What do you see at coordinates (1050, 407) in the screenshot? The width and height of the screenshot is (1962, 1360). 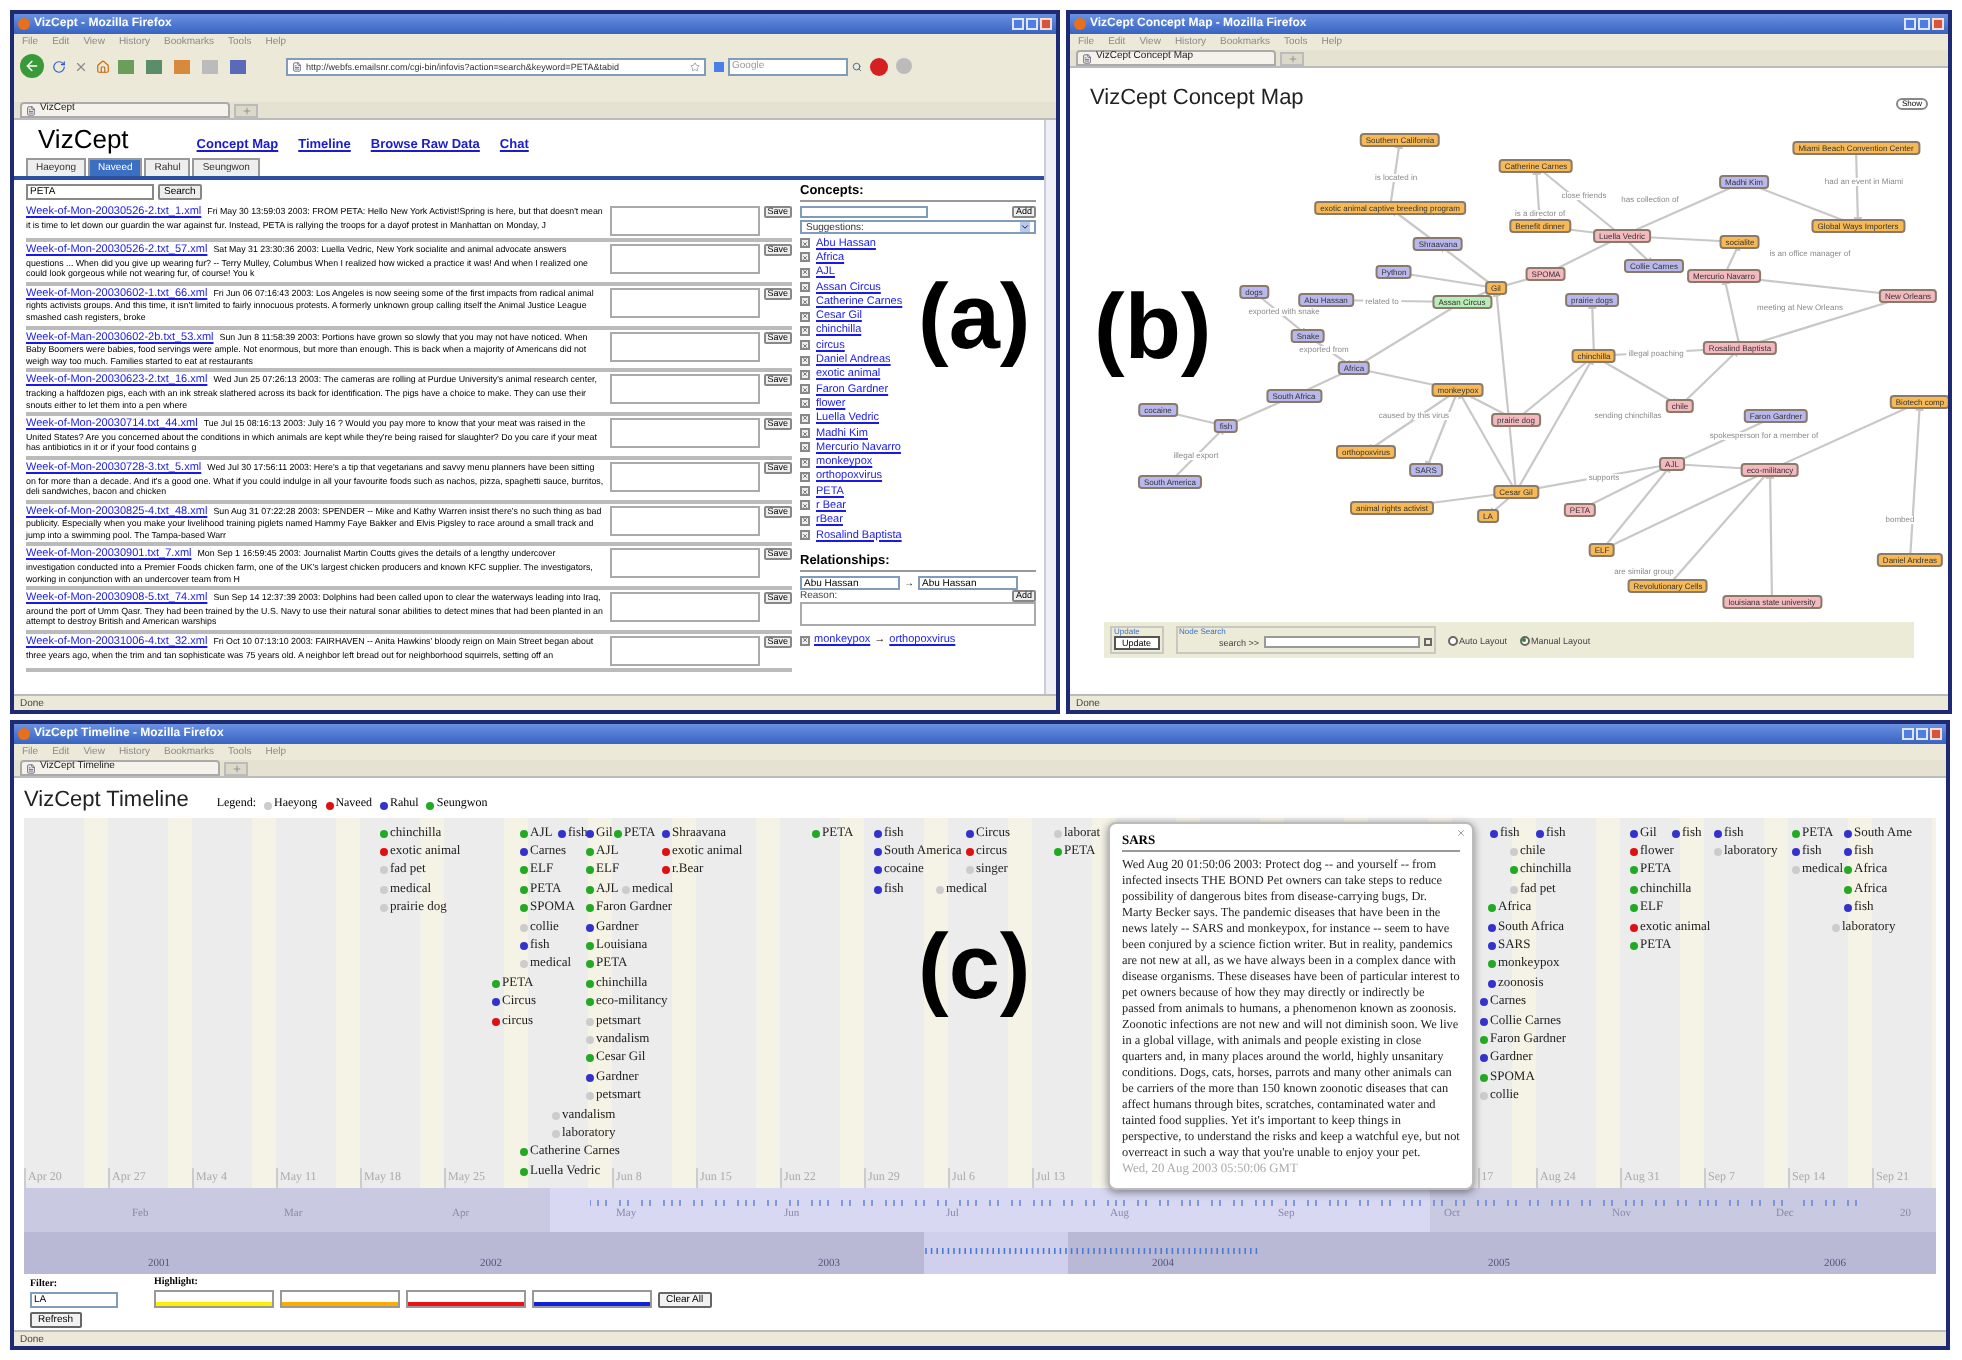 I see `scrollbar` at bounding box center [1050, 407].